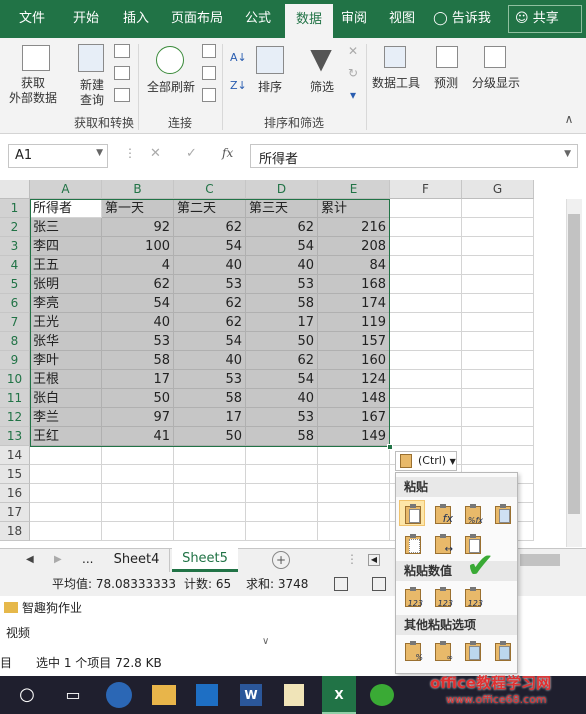 The height and width of the screenshot is (714, 586). I want to click on reapply-icon: ↻, so click(353, 73).